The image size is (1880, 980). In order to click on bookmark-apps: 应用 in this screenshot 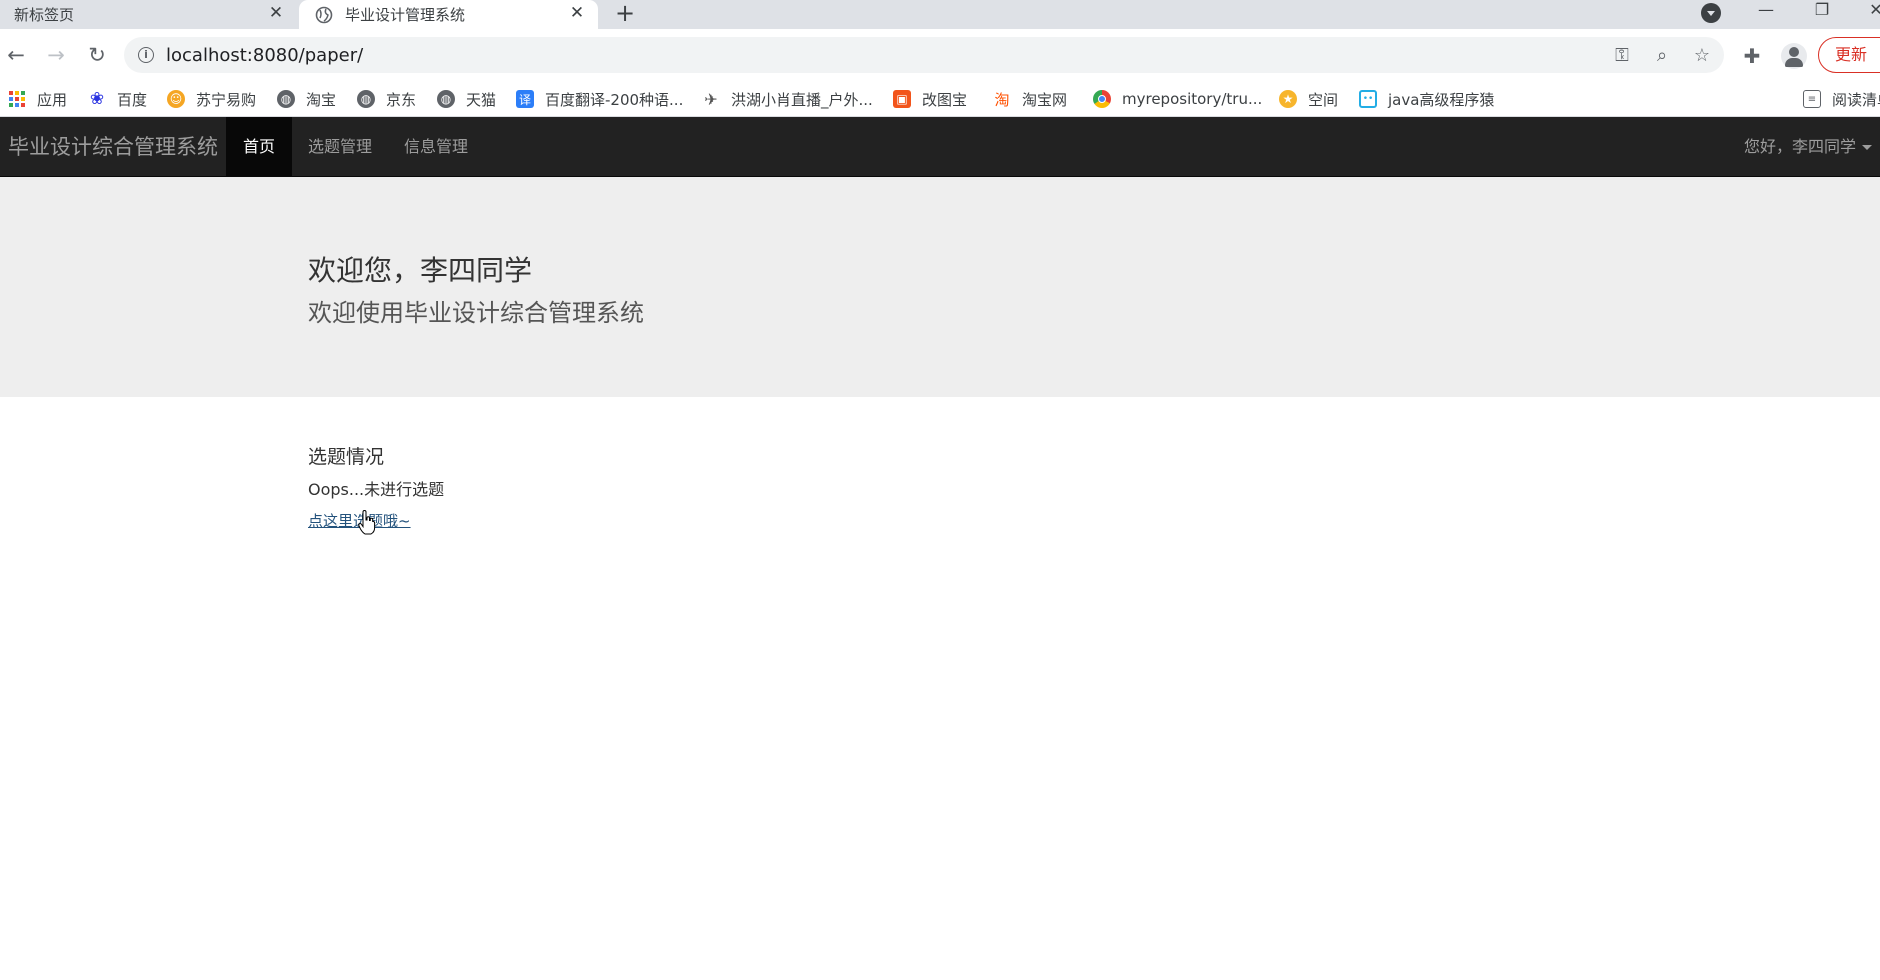, I will do `click(38, 99)`.